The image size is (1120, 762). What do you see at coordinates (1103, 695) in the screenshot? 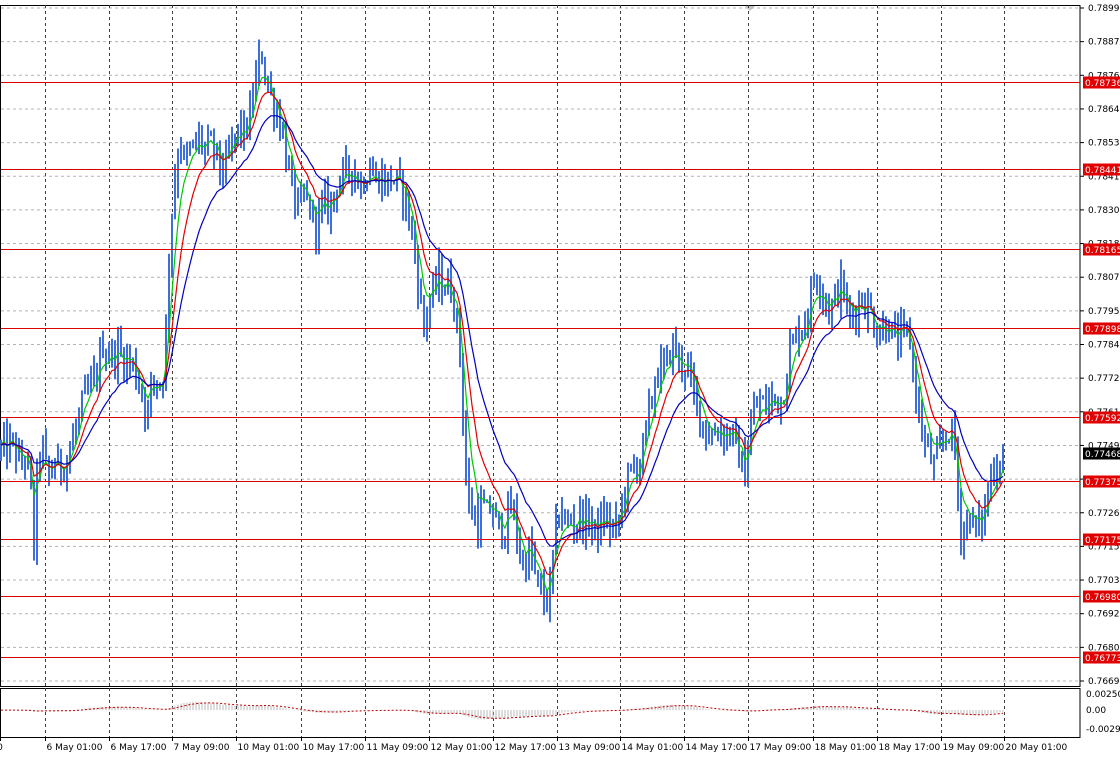
I see `oscillator-tick-label: 0.00250` at bounding box center [1103, 695].